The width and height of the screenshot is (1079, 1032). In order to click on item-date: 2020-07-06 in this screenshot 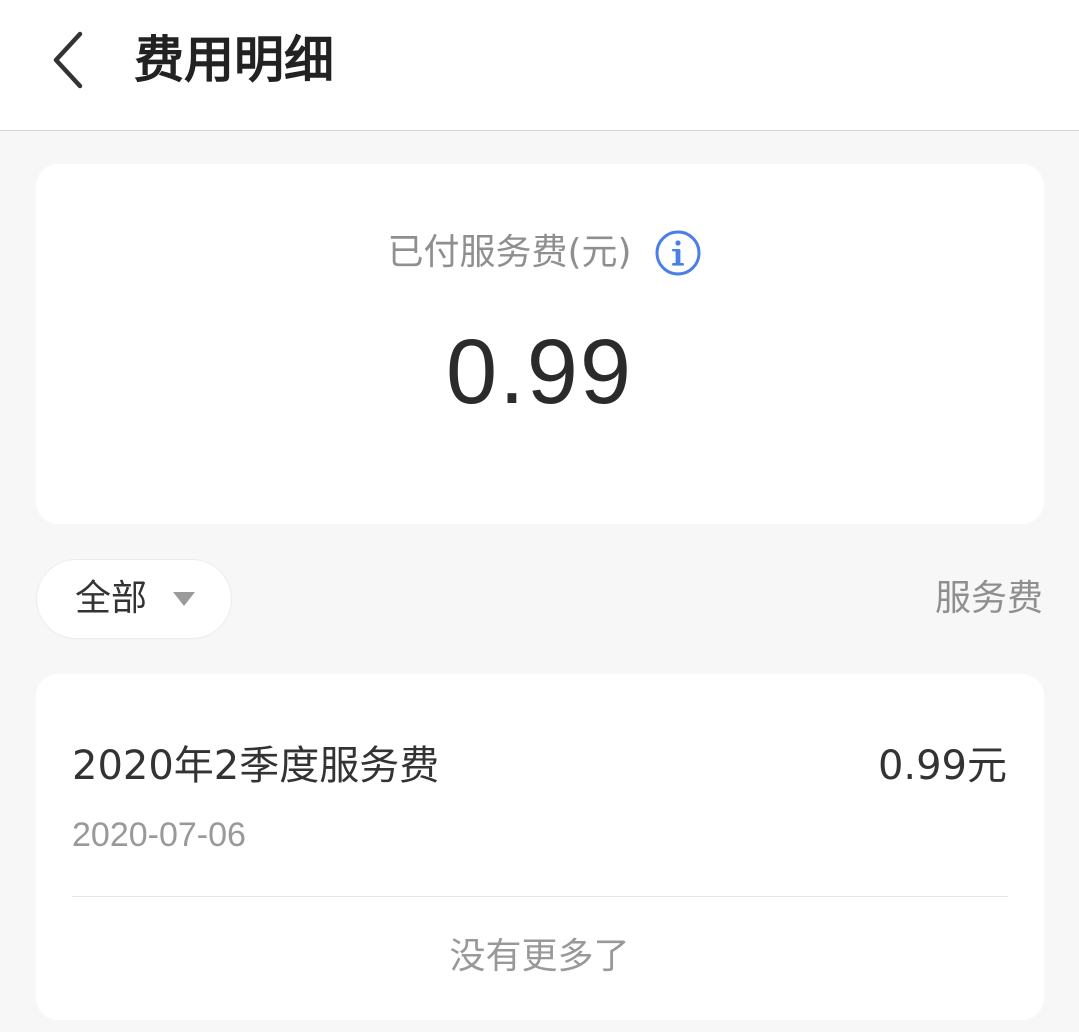, I will do `click(159, 835)`.